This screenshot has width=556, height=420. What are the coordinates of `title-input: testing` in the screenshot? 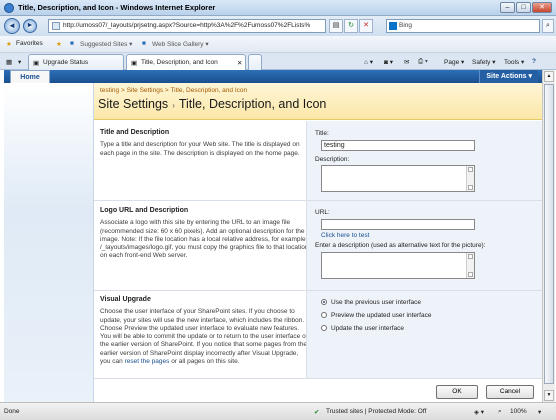 It's located at (398, 145).